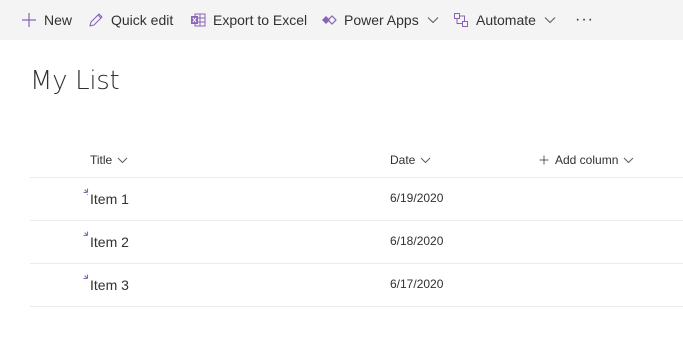  I want to click on power-apps-menu: Power Apps, so click(380, 20).